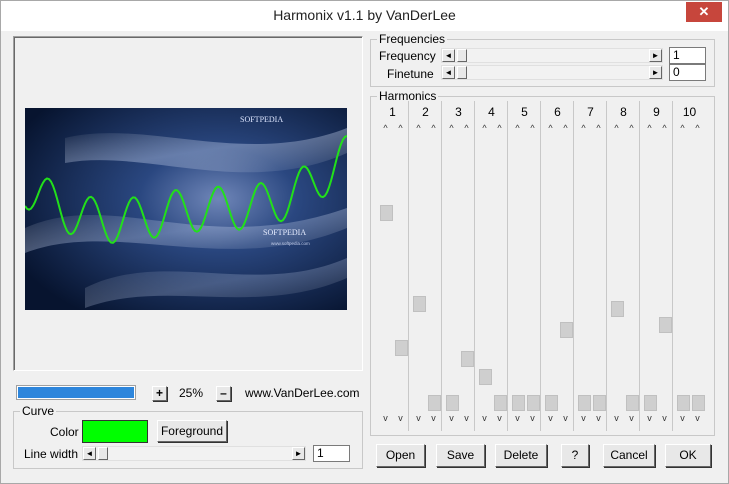 This screenshot has height=484, width=729. Describe the element at coordinates (552, 55) in the screenshot. I see `frequency-slider: ◄ ►` at that location.